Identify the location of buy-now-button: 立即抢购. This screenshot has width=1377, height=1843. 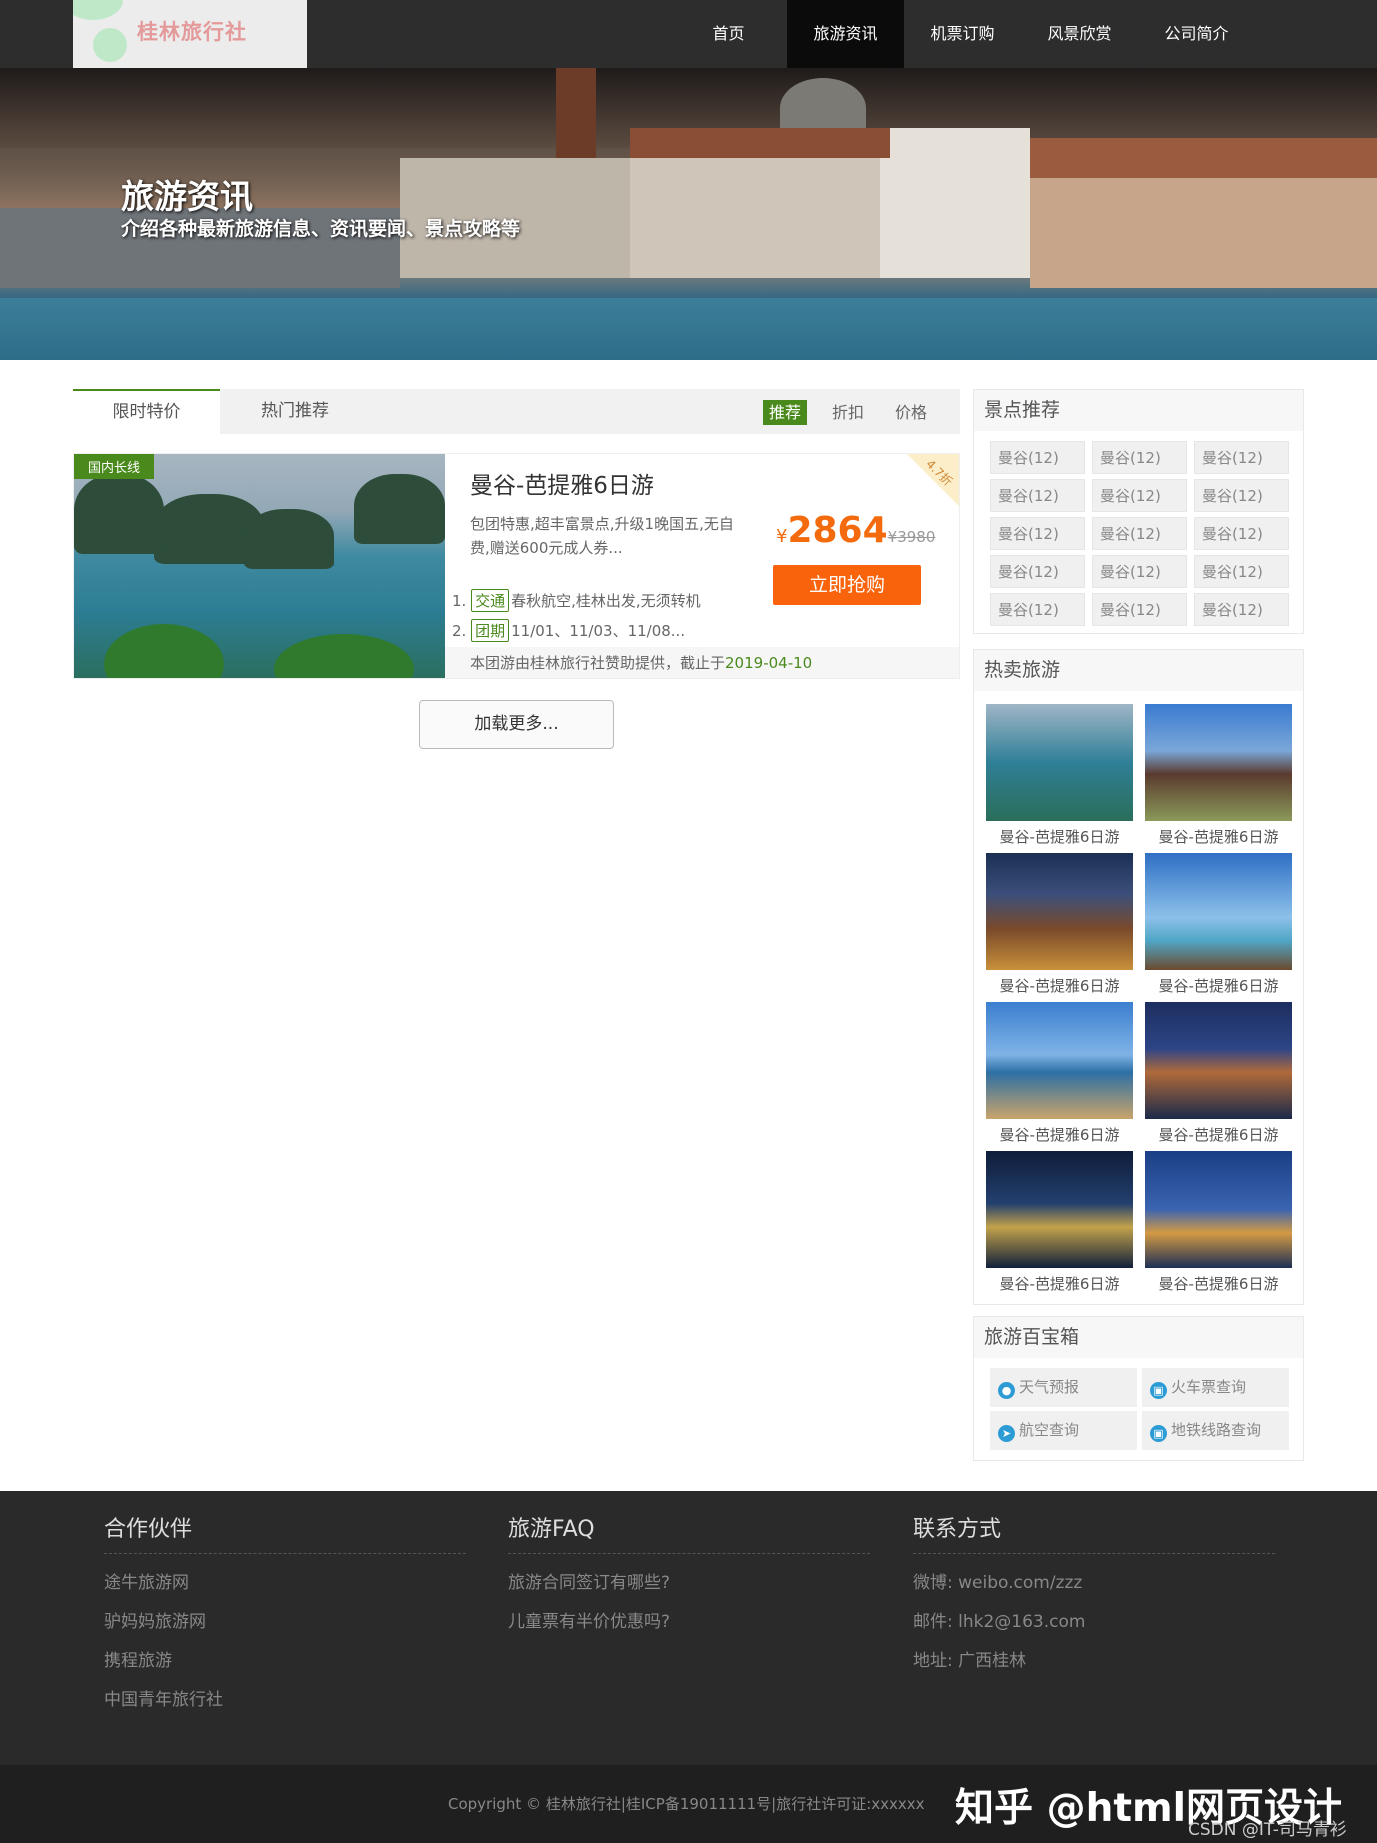
(847, 585).